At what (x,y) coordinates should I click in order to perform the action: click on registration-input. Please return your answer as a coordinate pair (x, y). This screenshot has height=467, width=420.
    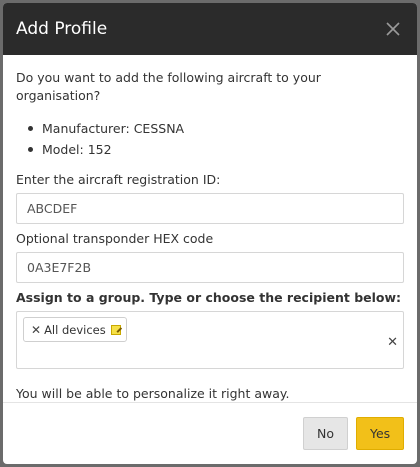
    Looking at the image, I should click on (210, 208).